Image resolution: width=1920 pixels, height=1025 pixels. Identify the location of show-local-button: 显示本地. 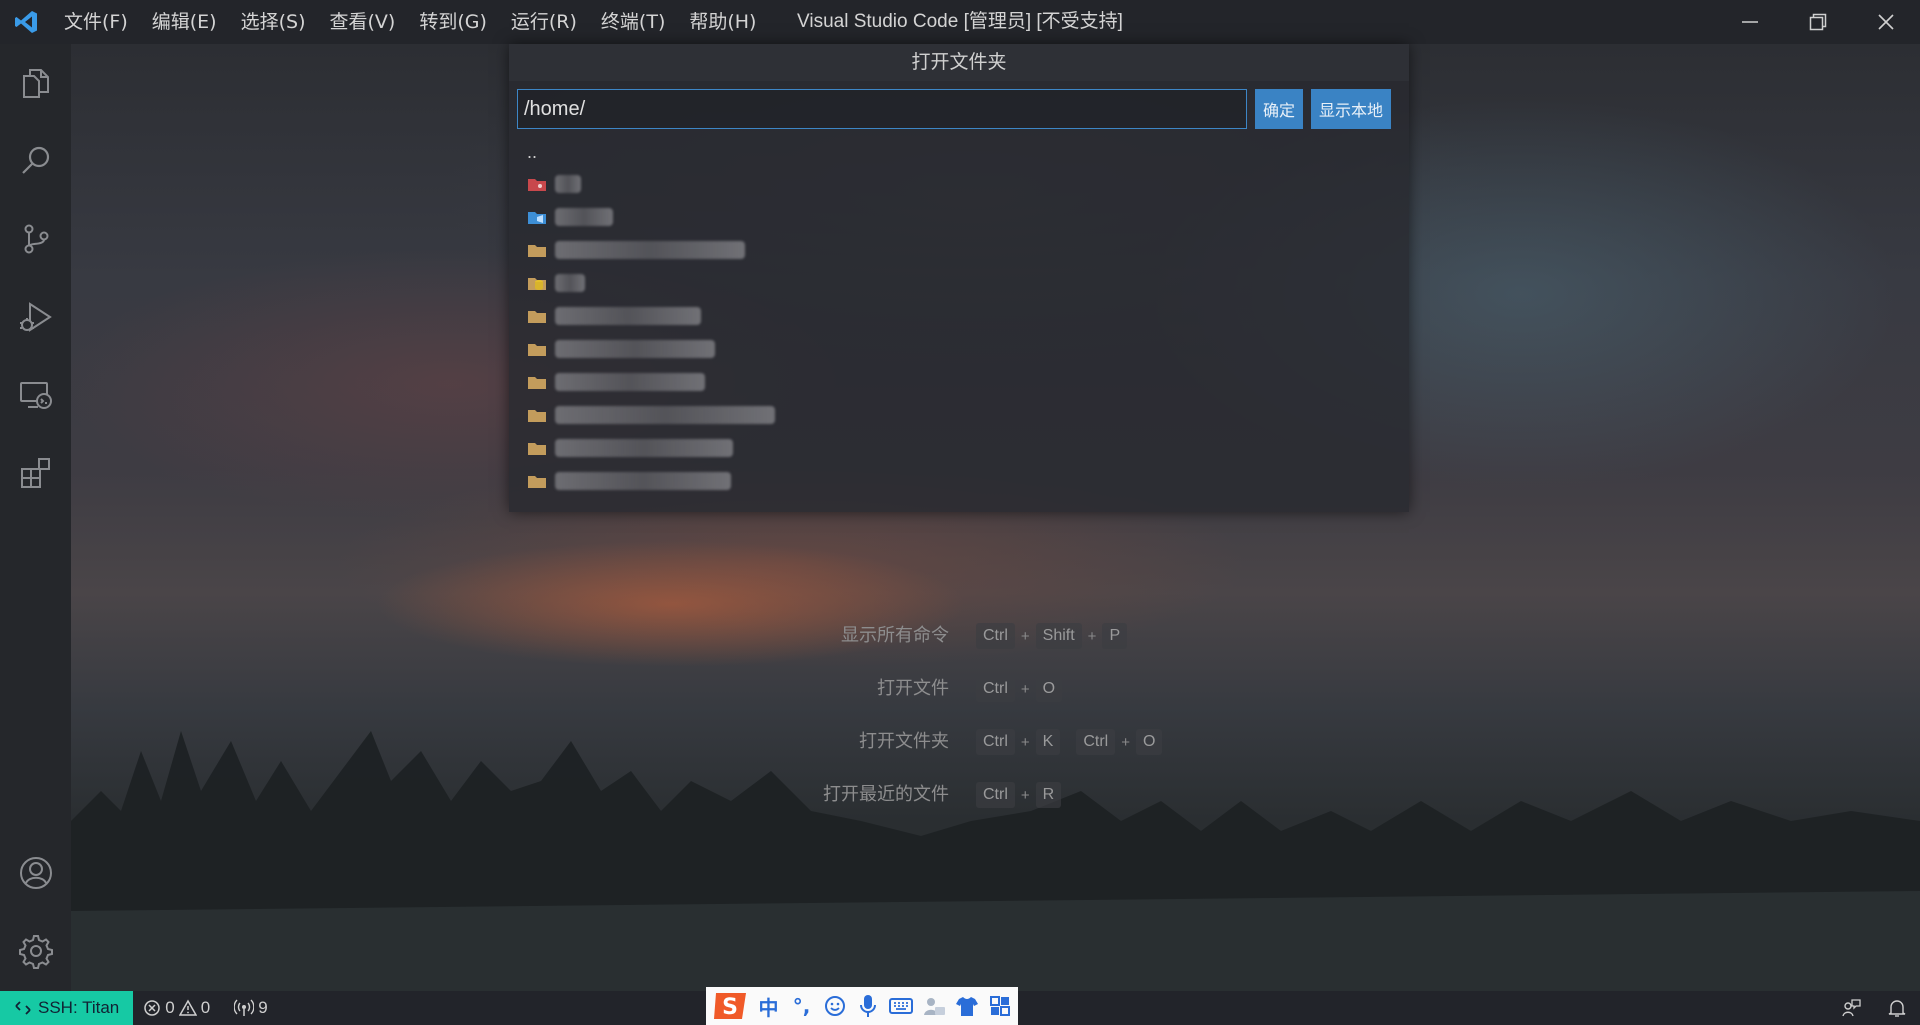
(1351, 109).